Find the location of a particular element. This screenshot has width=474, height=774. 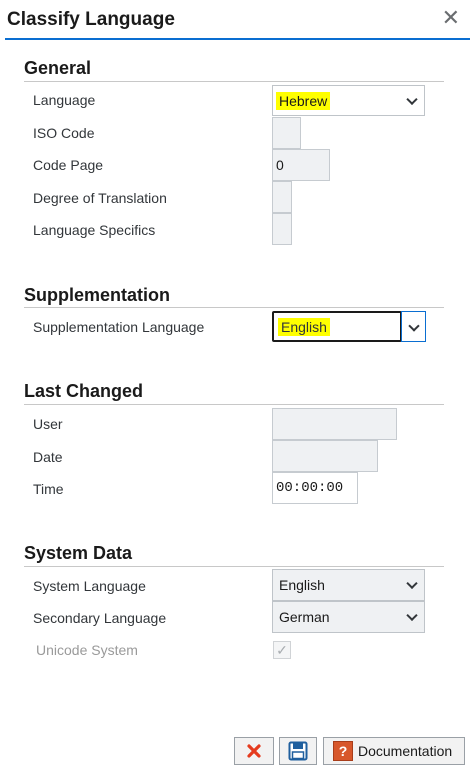

section-title-supplementation: Supplementation is located at coordinates (97, 295).